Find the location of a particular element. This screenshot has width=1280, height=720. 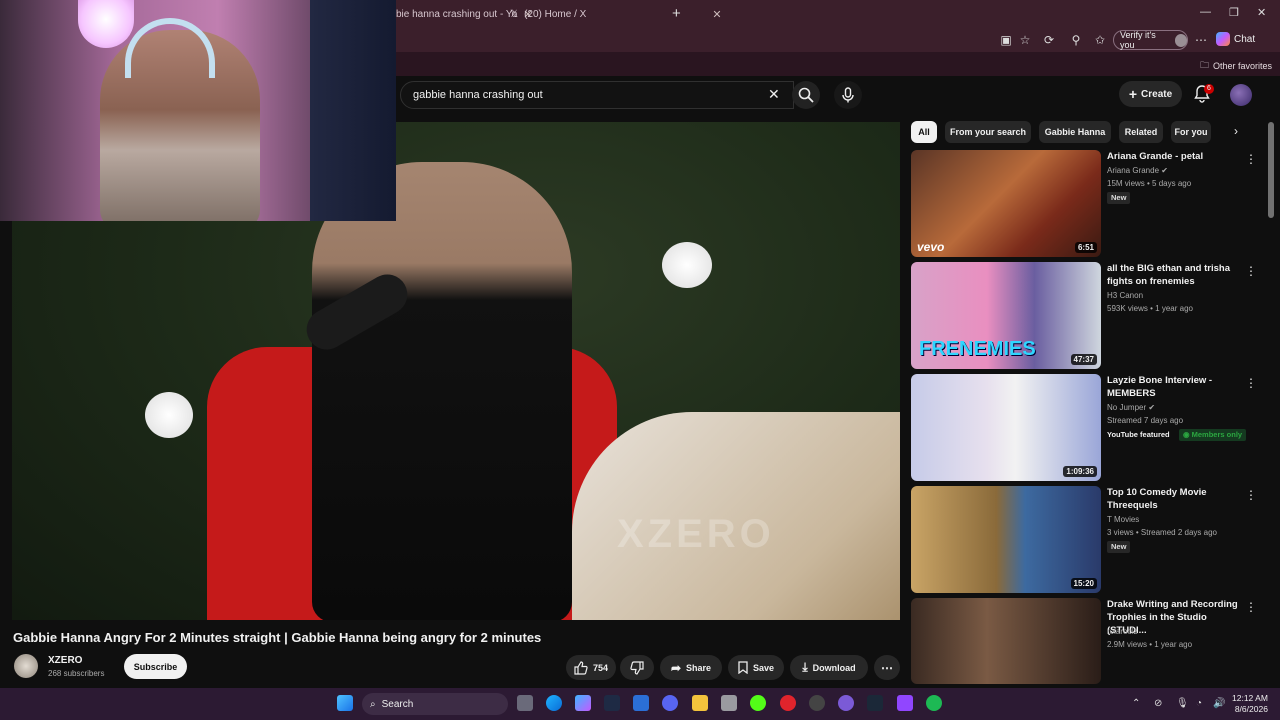

chip-gabbie-hanna: Gabbie Hanna is located at coordinates (1075, 132).